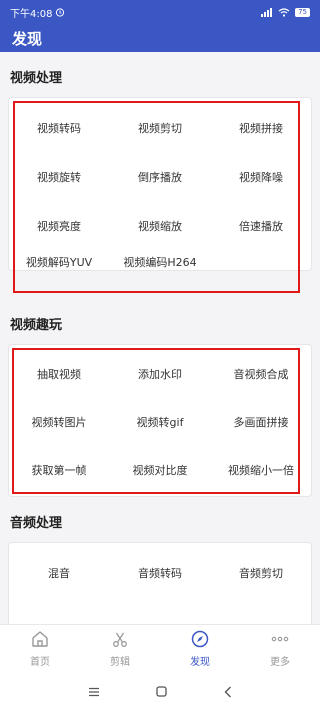 Image resolution: width=320 pixels, height=711 pixels. What do you see at coordinates (40, 639) in the screenshot?
I see `home-icon` at bounding box center [40, 639].